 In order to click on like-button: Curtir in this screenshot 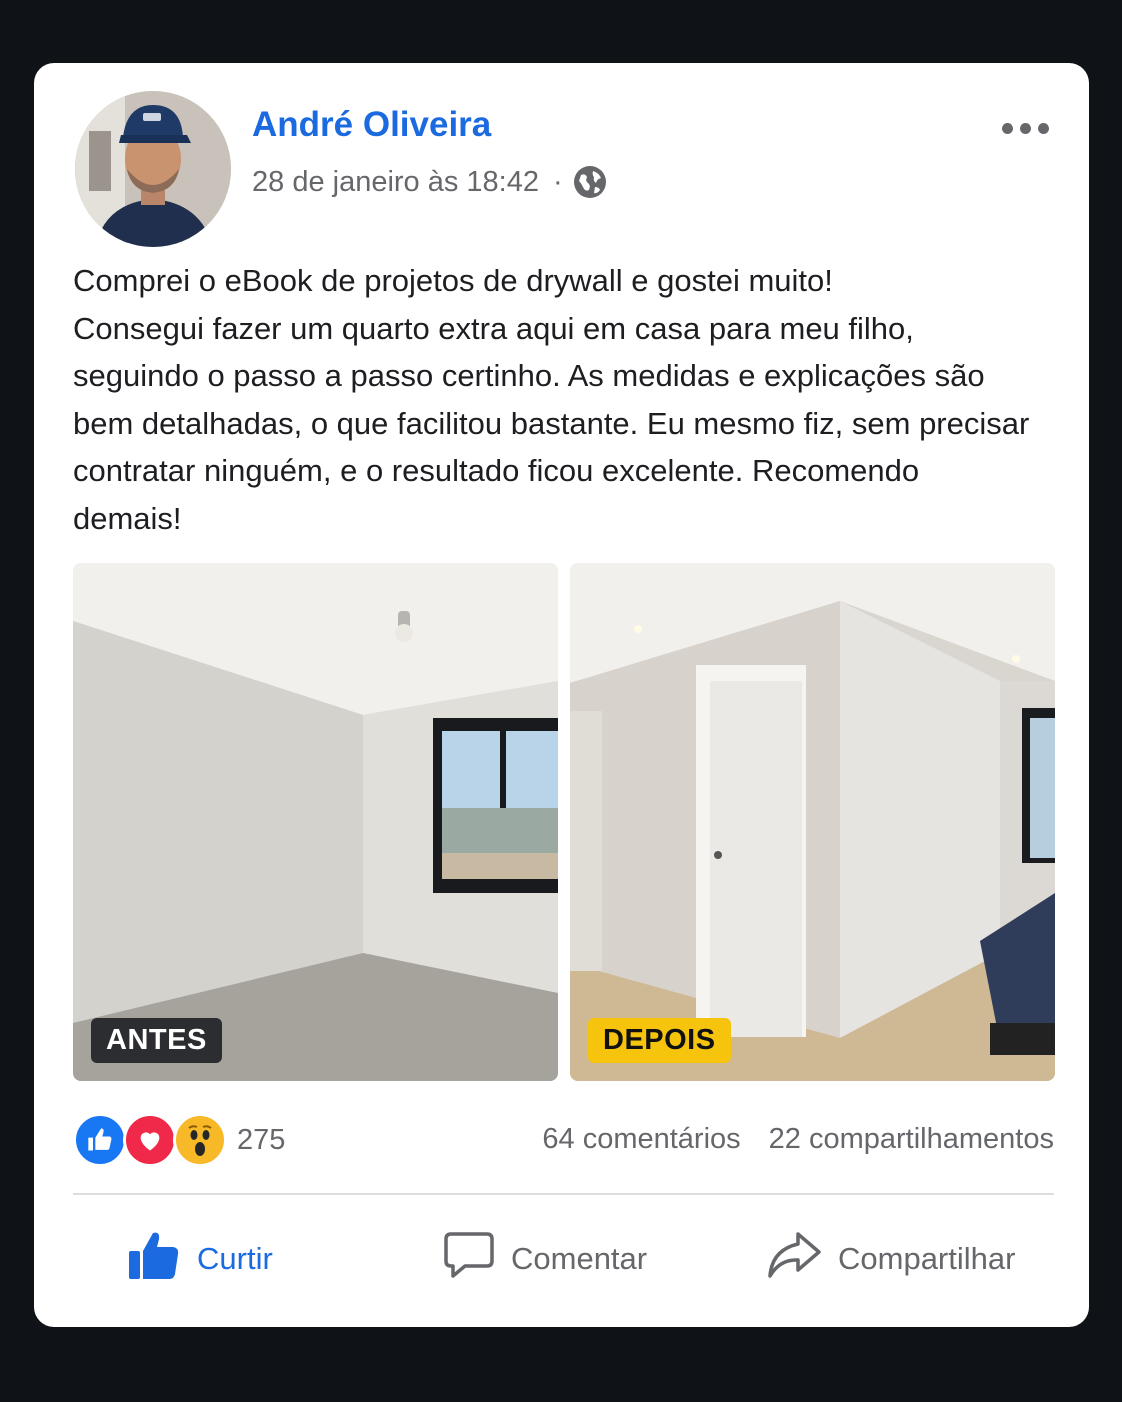, I will do `click(200, 1259)`.